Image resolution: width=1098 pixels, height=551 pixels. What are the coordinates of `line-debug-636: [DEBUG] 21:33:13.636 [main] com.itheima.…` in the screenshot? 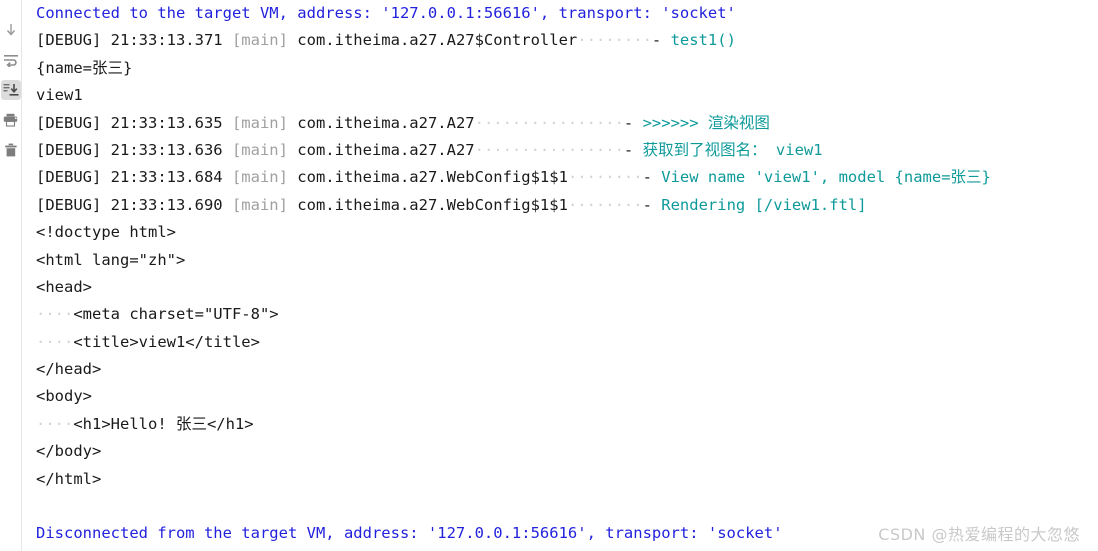 It's located at (567, 150).